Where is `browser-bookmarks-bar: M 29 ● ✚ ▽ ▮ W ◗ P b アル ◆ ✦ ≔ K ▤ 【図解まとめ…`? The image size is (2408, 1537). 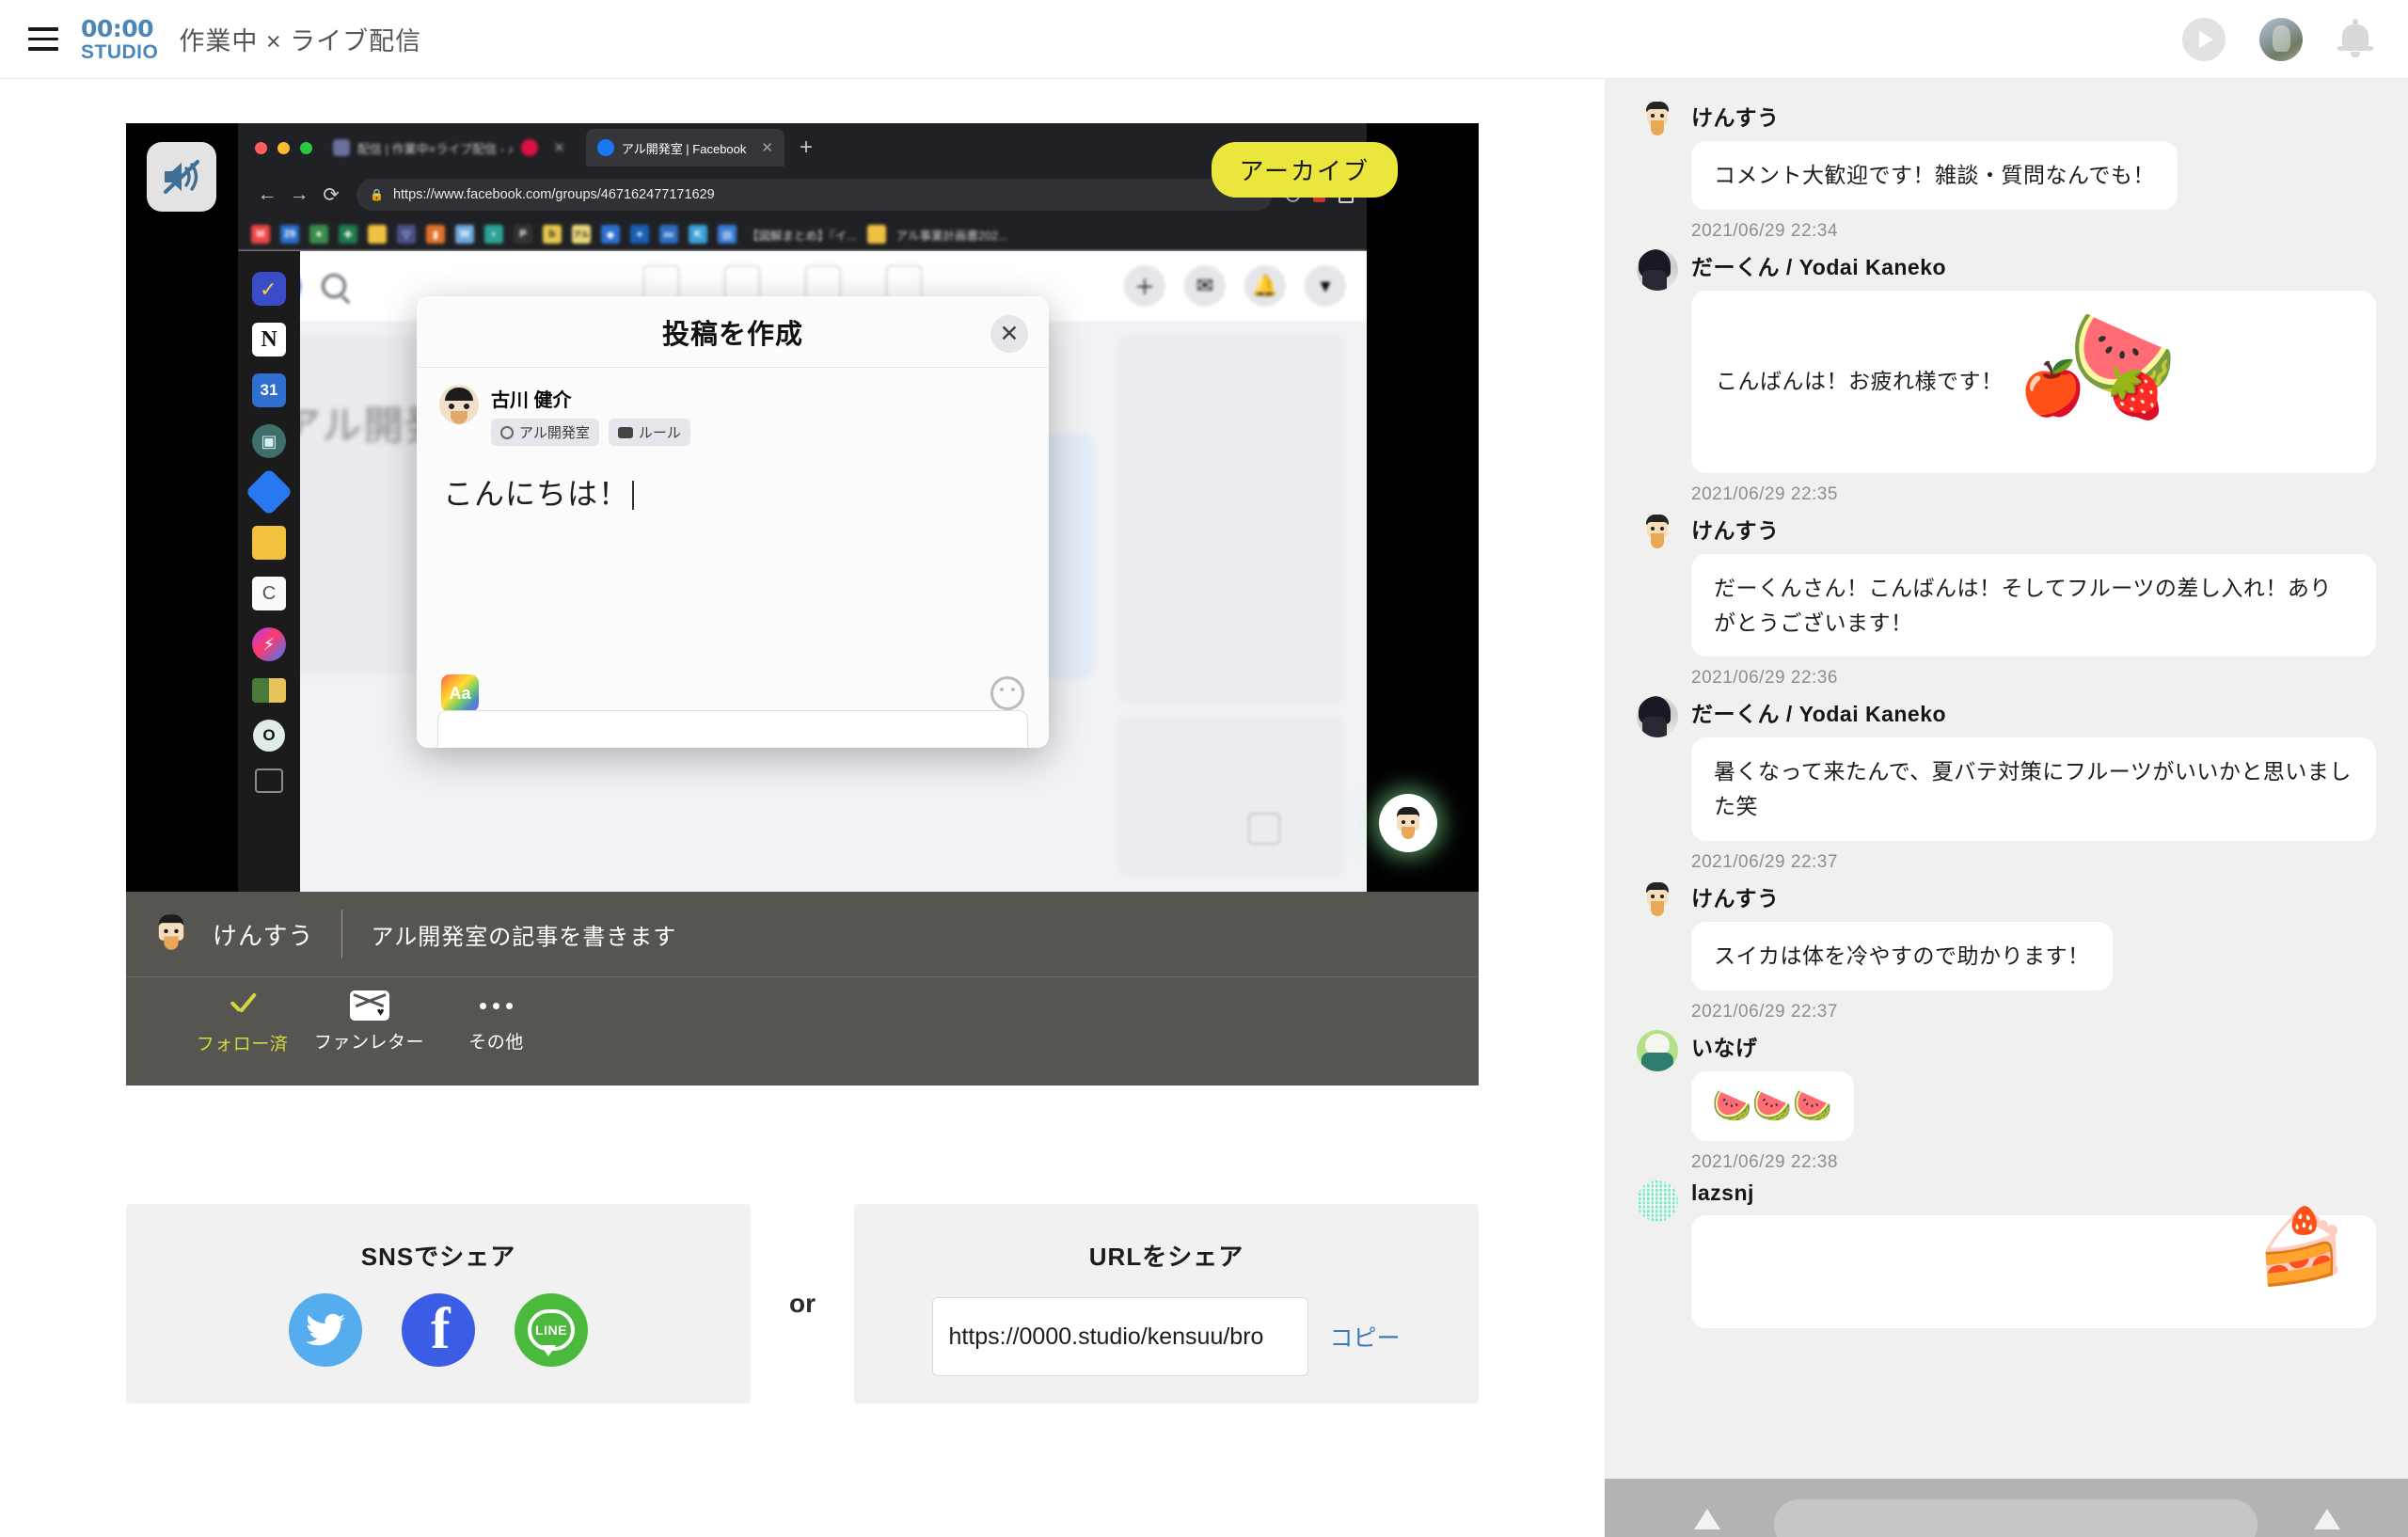 browser-bookmarks-bar: M 29 ● ✚ ▽ ▮ W ◗ P b アル ◆ ✦ ≔ K ▤ 【図解まとめ… is located at coordinates (803, 234).